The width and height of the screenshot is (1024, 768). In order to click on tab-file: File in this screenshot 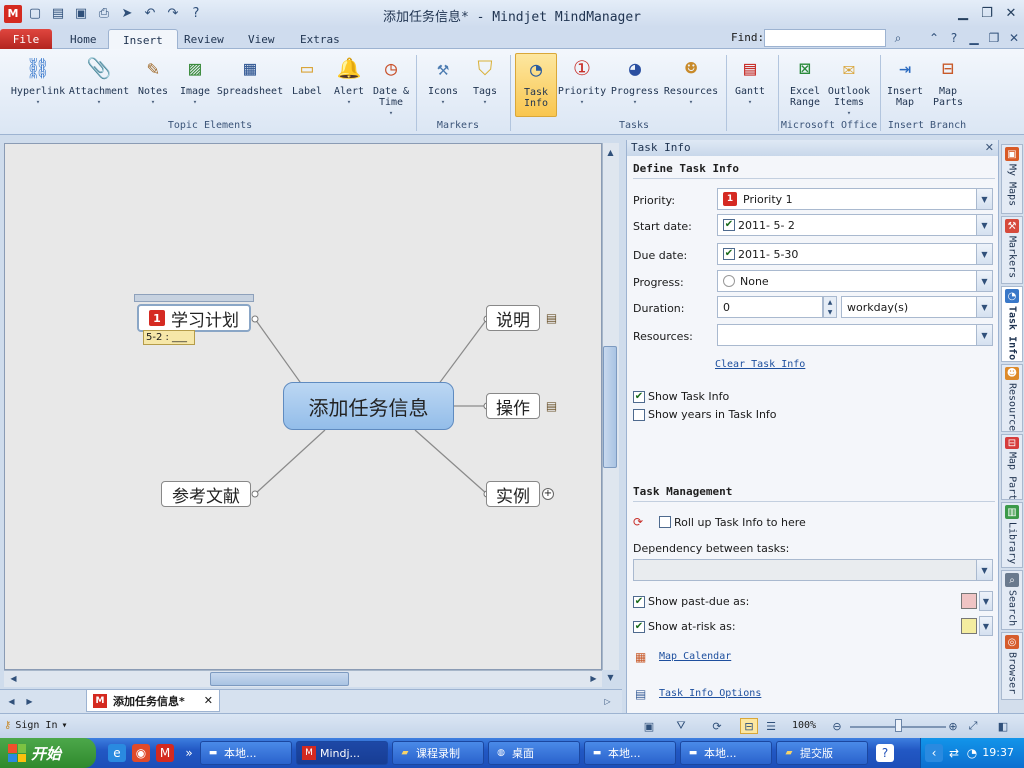, I will do `click(26, 39)`.